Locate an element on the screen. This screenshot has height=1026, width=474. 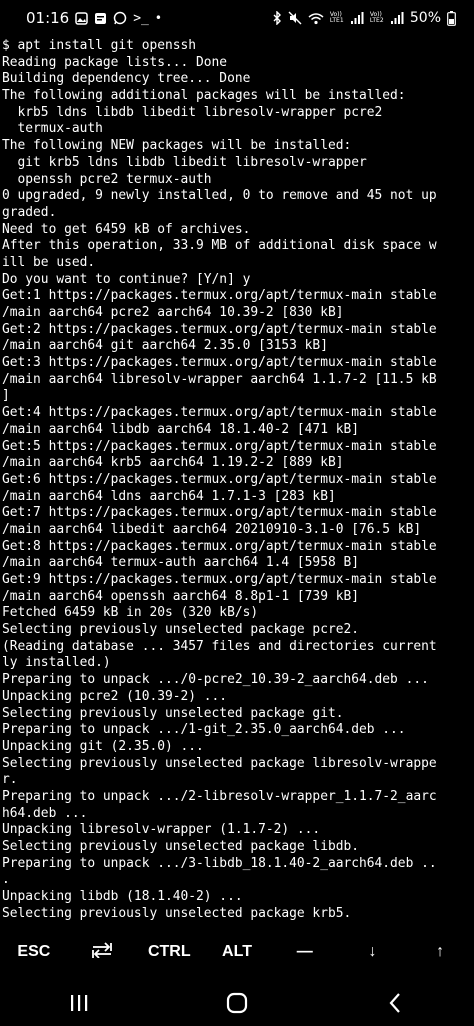
home-button is located at coordinates (237, 1003).